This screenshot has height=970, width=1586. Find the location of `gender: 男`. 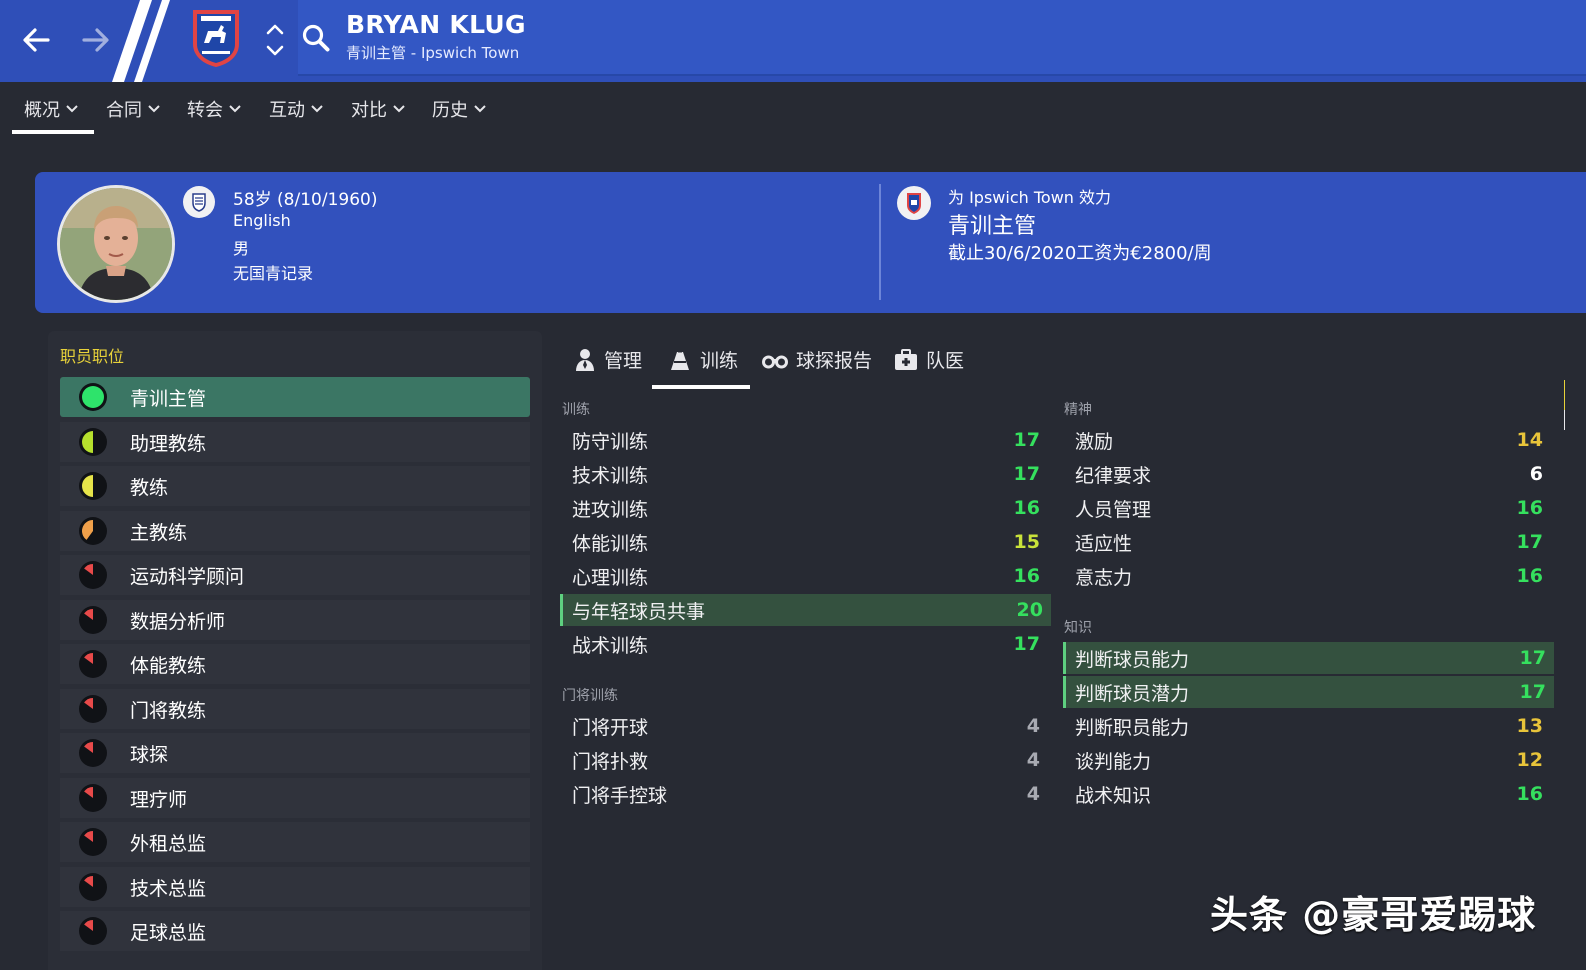

gender: 男 is located at coordinates (241, 248).